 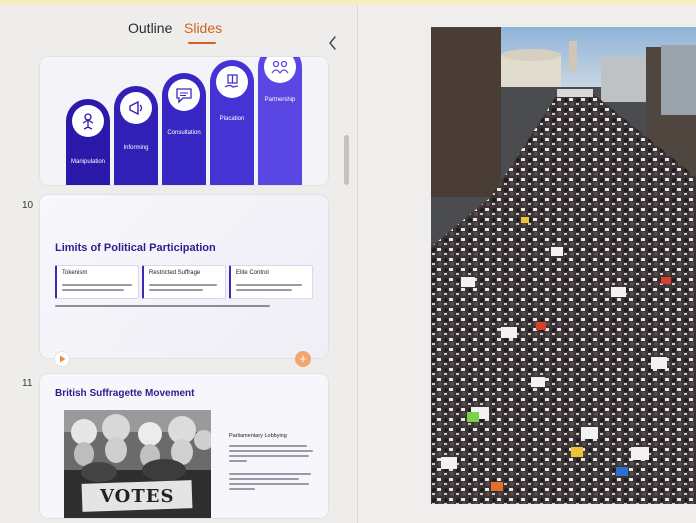 What do you see at coordinates (280, 100) in the screenshot?
I see `pillar-label: Partnership` at bounding box center [280, 100].